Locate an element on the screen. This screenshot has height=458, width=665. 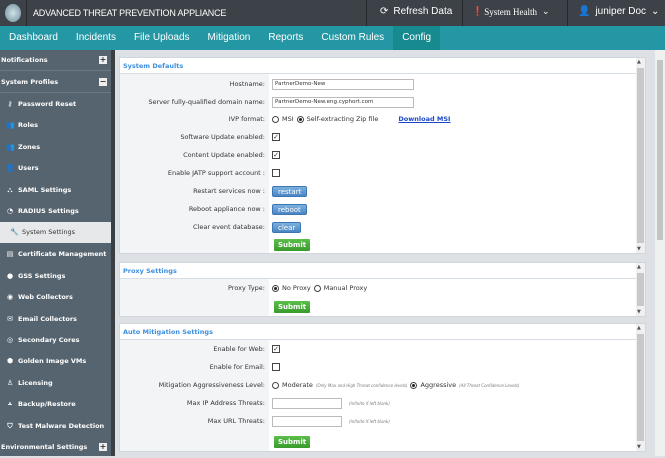
badge-icon: ♙ is located at coordinates (10, 383).